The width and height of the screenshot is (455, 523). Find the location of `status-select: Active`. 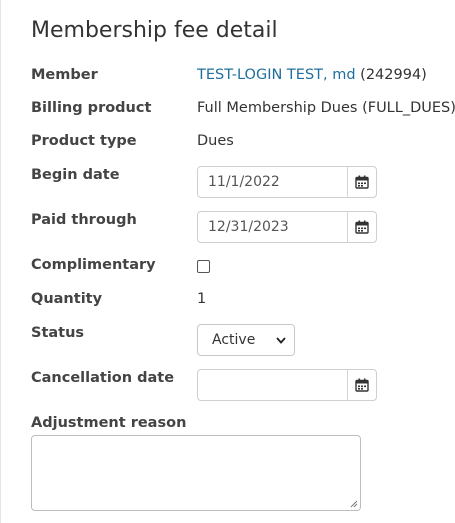

status-select: Active is located at coordinates (246, 340).